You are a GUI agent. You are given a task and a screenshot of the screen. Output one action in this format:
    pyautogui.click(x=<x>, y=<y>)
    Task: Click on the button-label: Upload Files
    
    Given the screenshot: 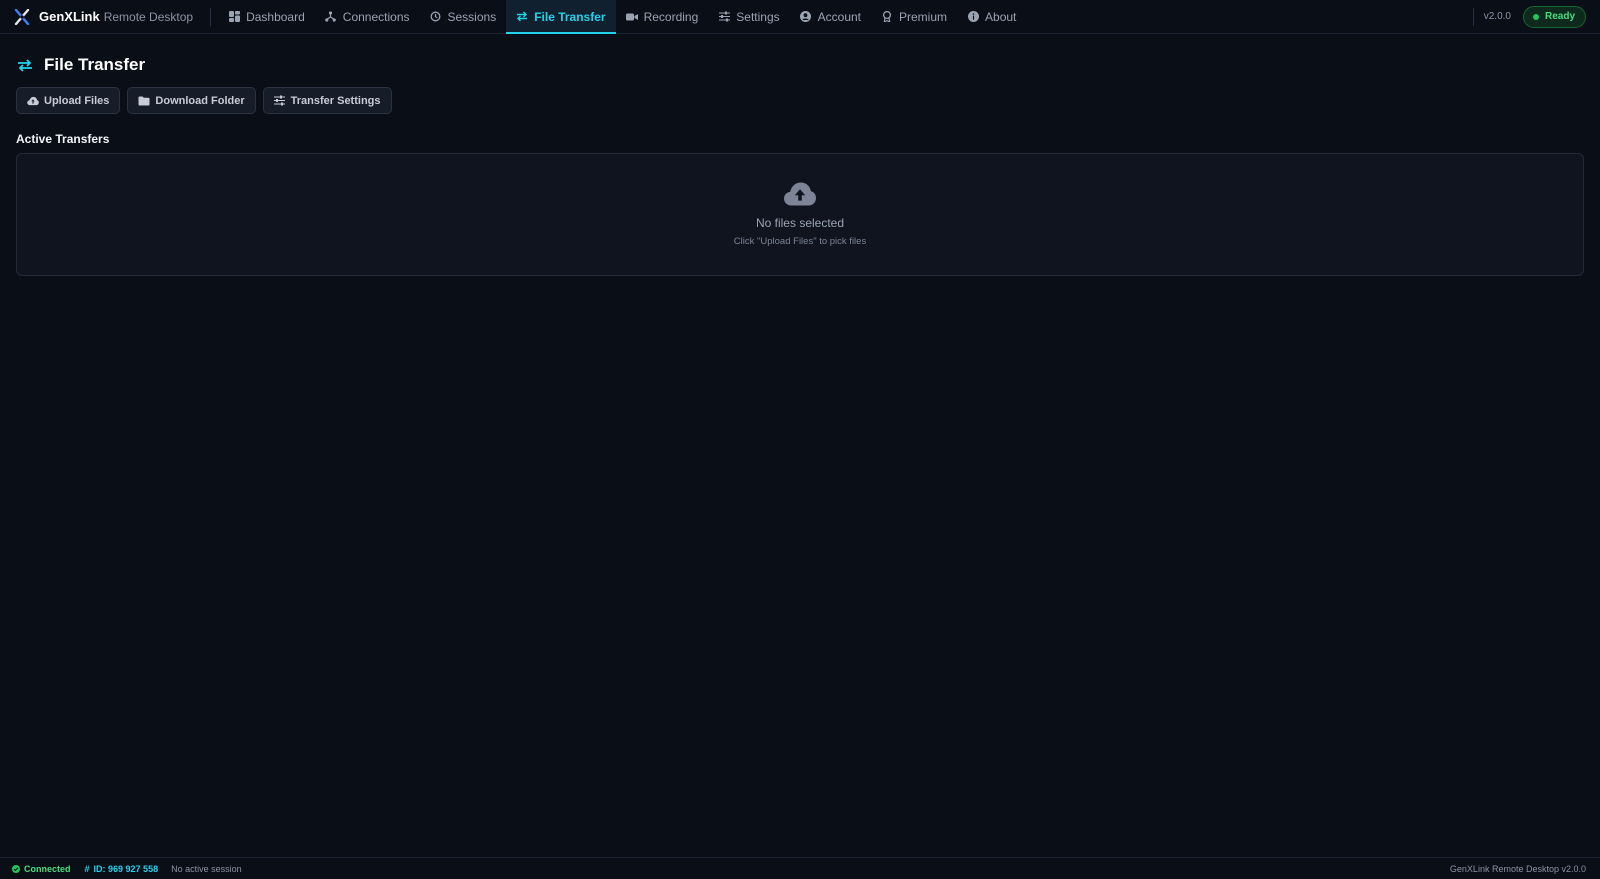 What is the action you would take?
    pyautogui.click(x=77, y=100)
    